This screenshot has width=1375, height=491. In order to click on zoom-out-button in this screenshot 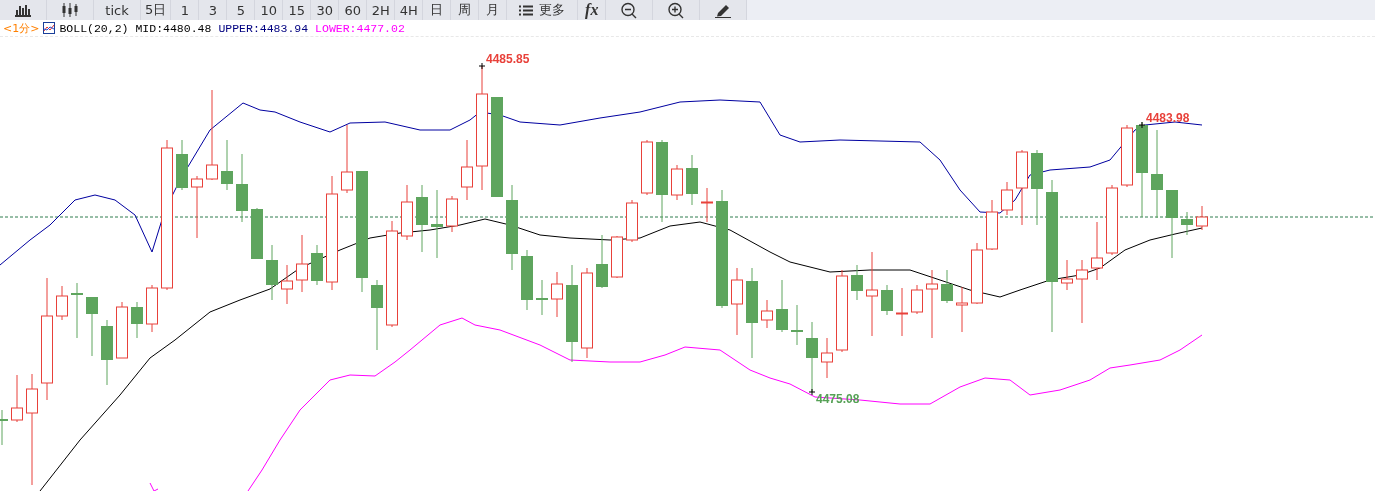, I will do `click(630, 10)`.